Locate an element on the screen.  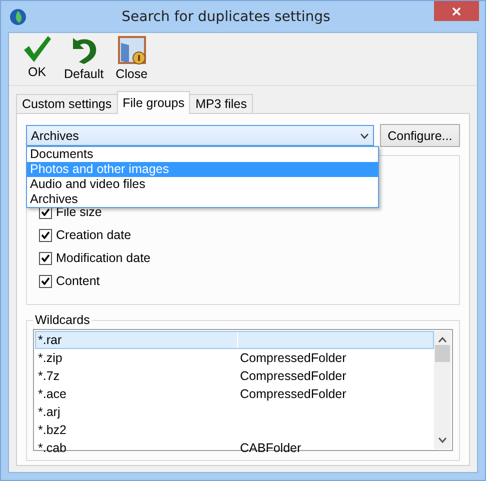
checkbox-label: Modification date is located at coordinates (103, 258).